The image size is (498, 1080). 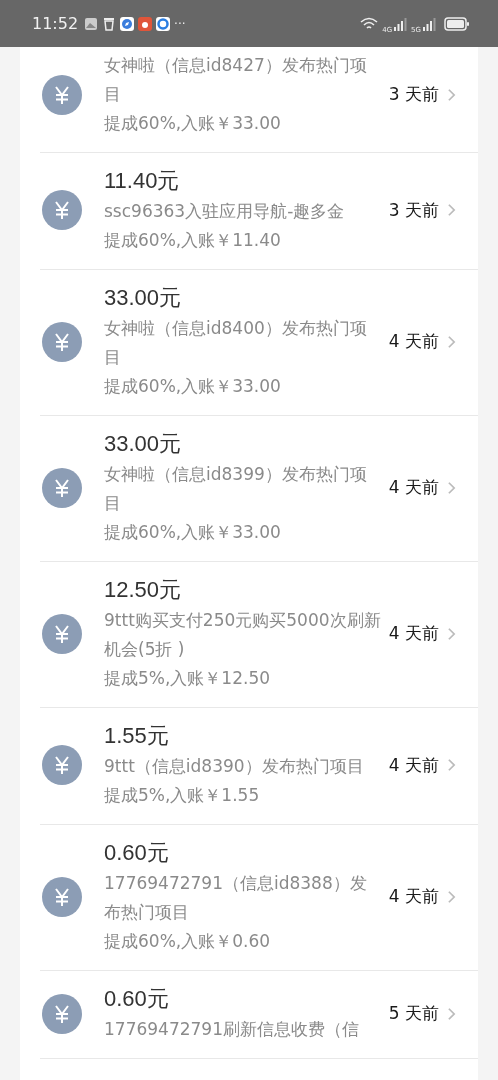 I want to click on more-notifications: ···, so click(x=180, y=23).